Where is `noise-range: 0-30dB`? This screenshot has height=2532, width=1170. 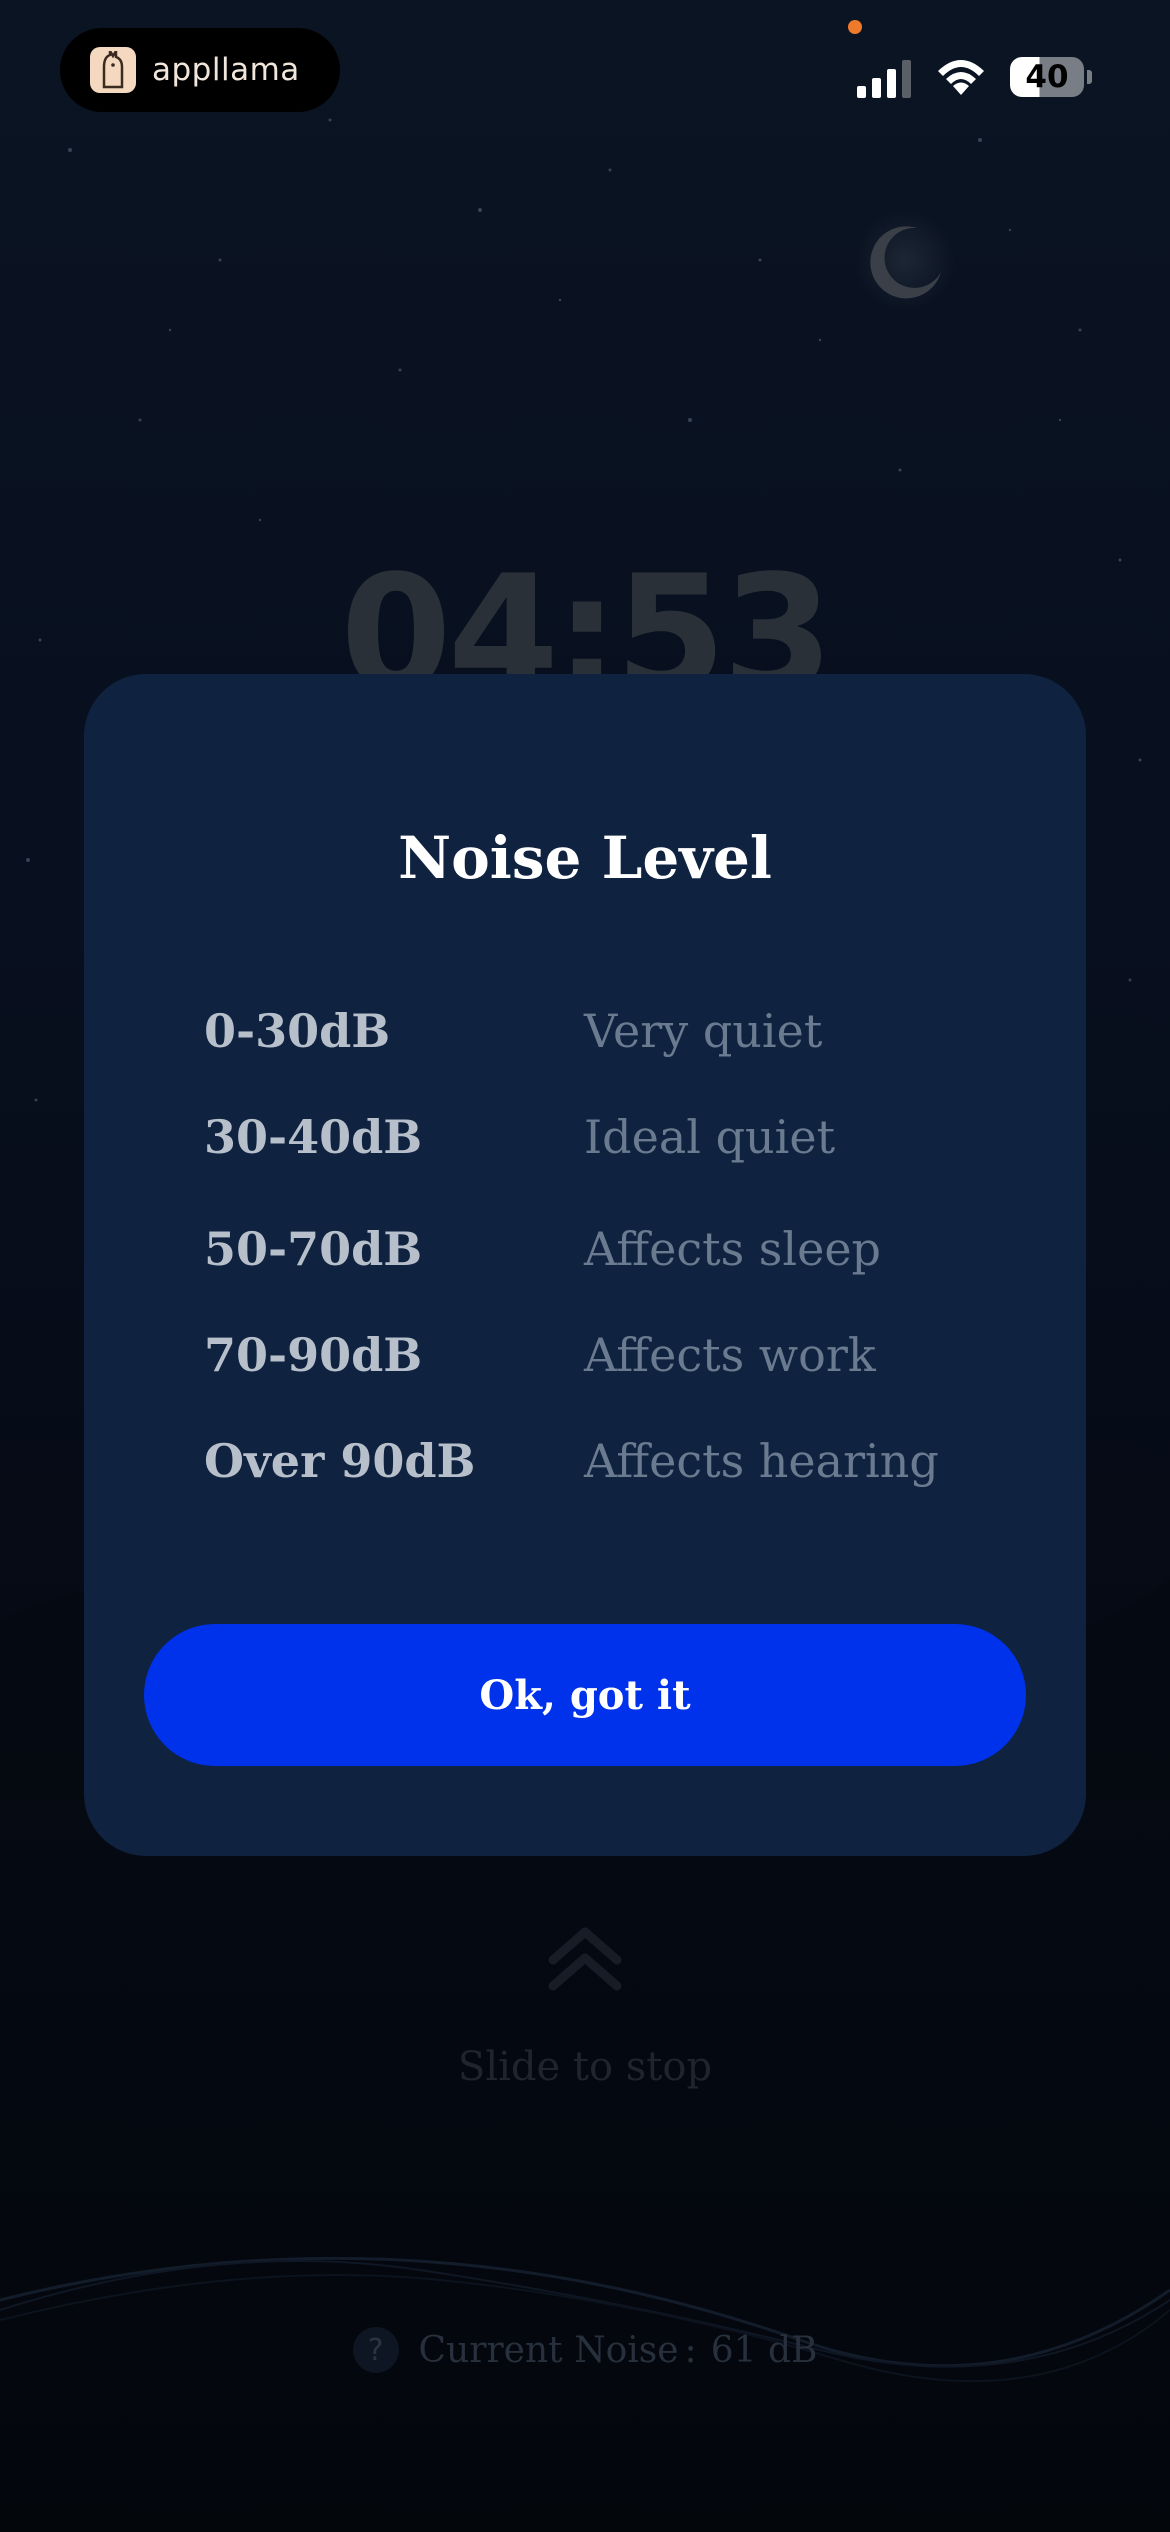 noise-range: 0-30dB is located at coordinates (297, 1031).